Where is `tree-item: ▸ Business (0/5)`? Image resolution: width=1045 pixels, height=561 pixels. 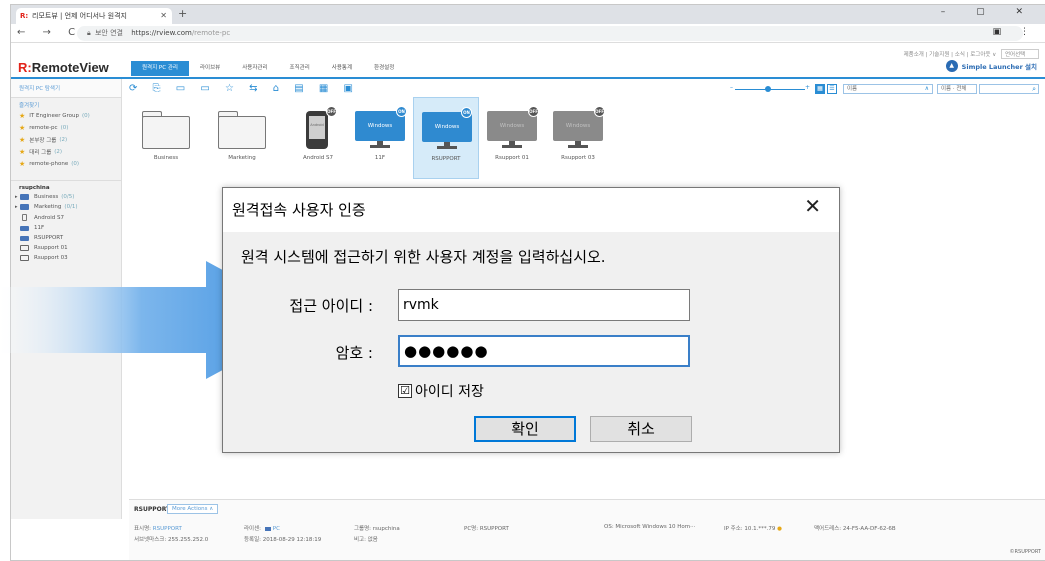
tree-item: ▸ Business (0/5) is located at coordinates (66, 197).